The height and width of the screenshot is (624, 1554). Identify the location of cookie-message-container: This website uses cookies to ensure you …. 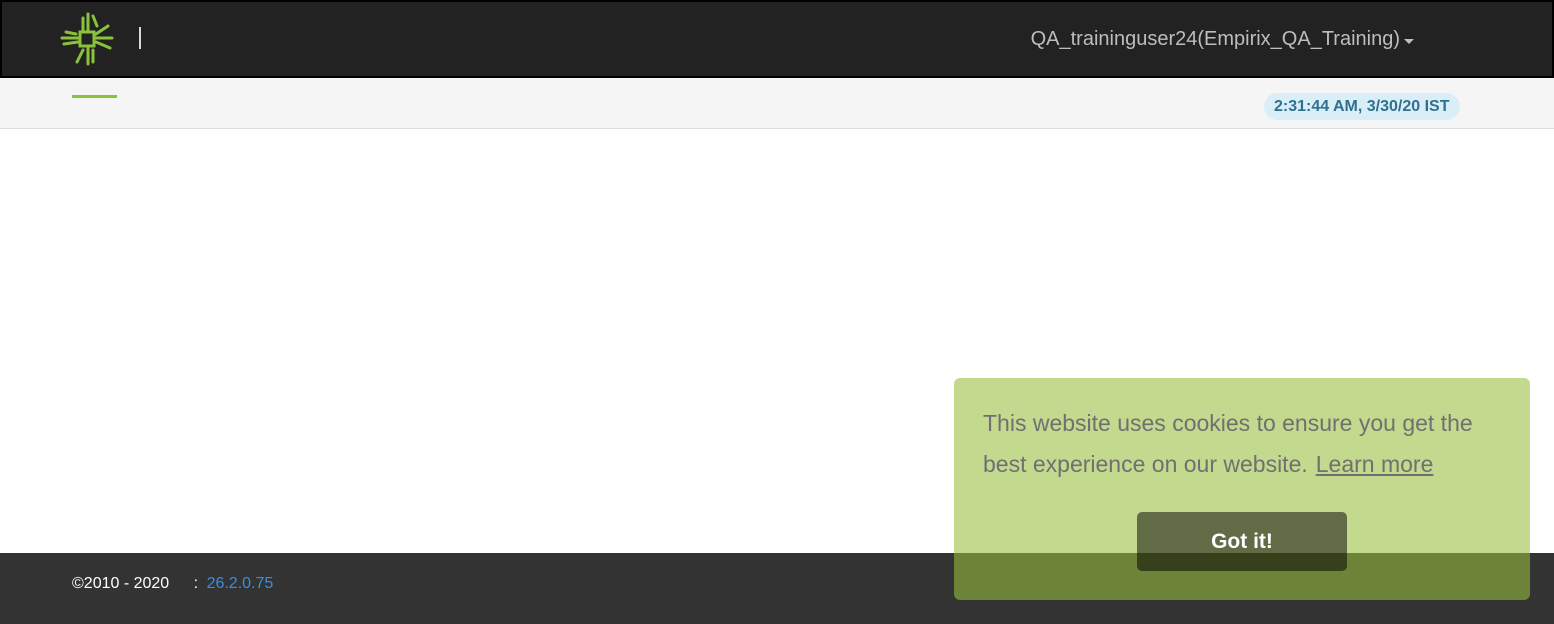
(1248, 444).